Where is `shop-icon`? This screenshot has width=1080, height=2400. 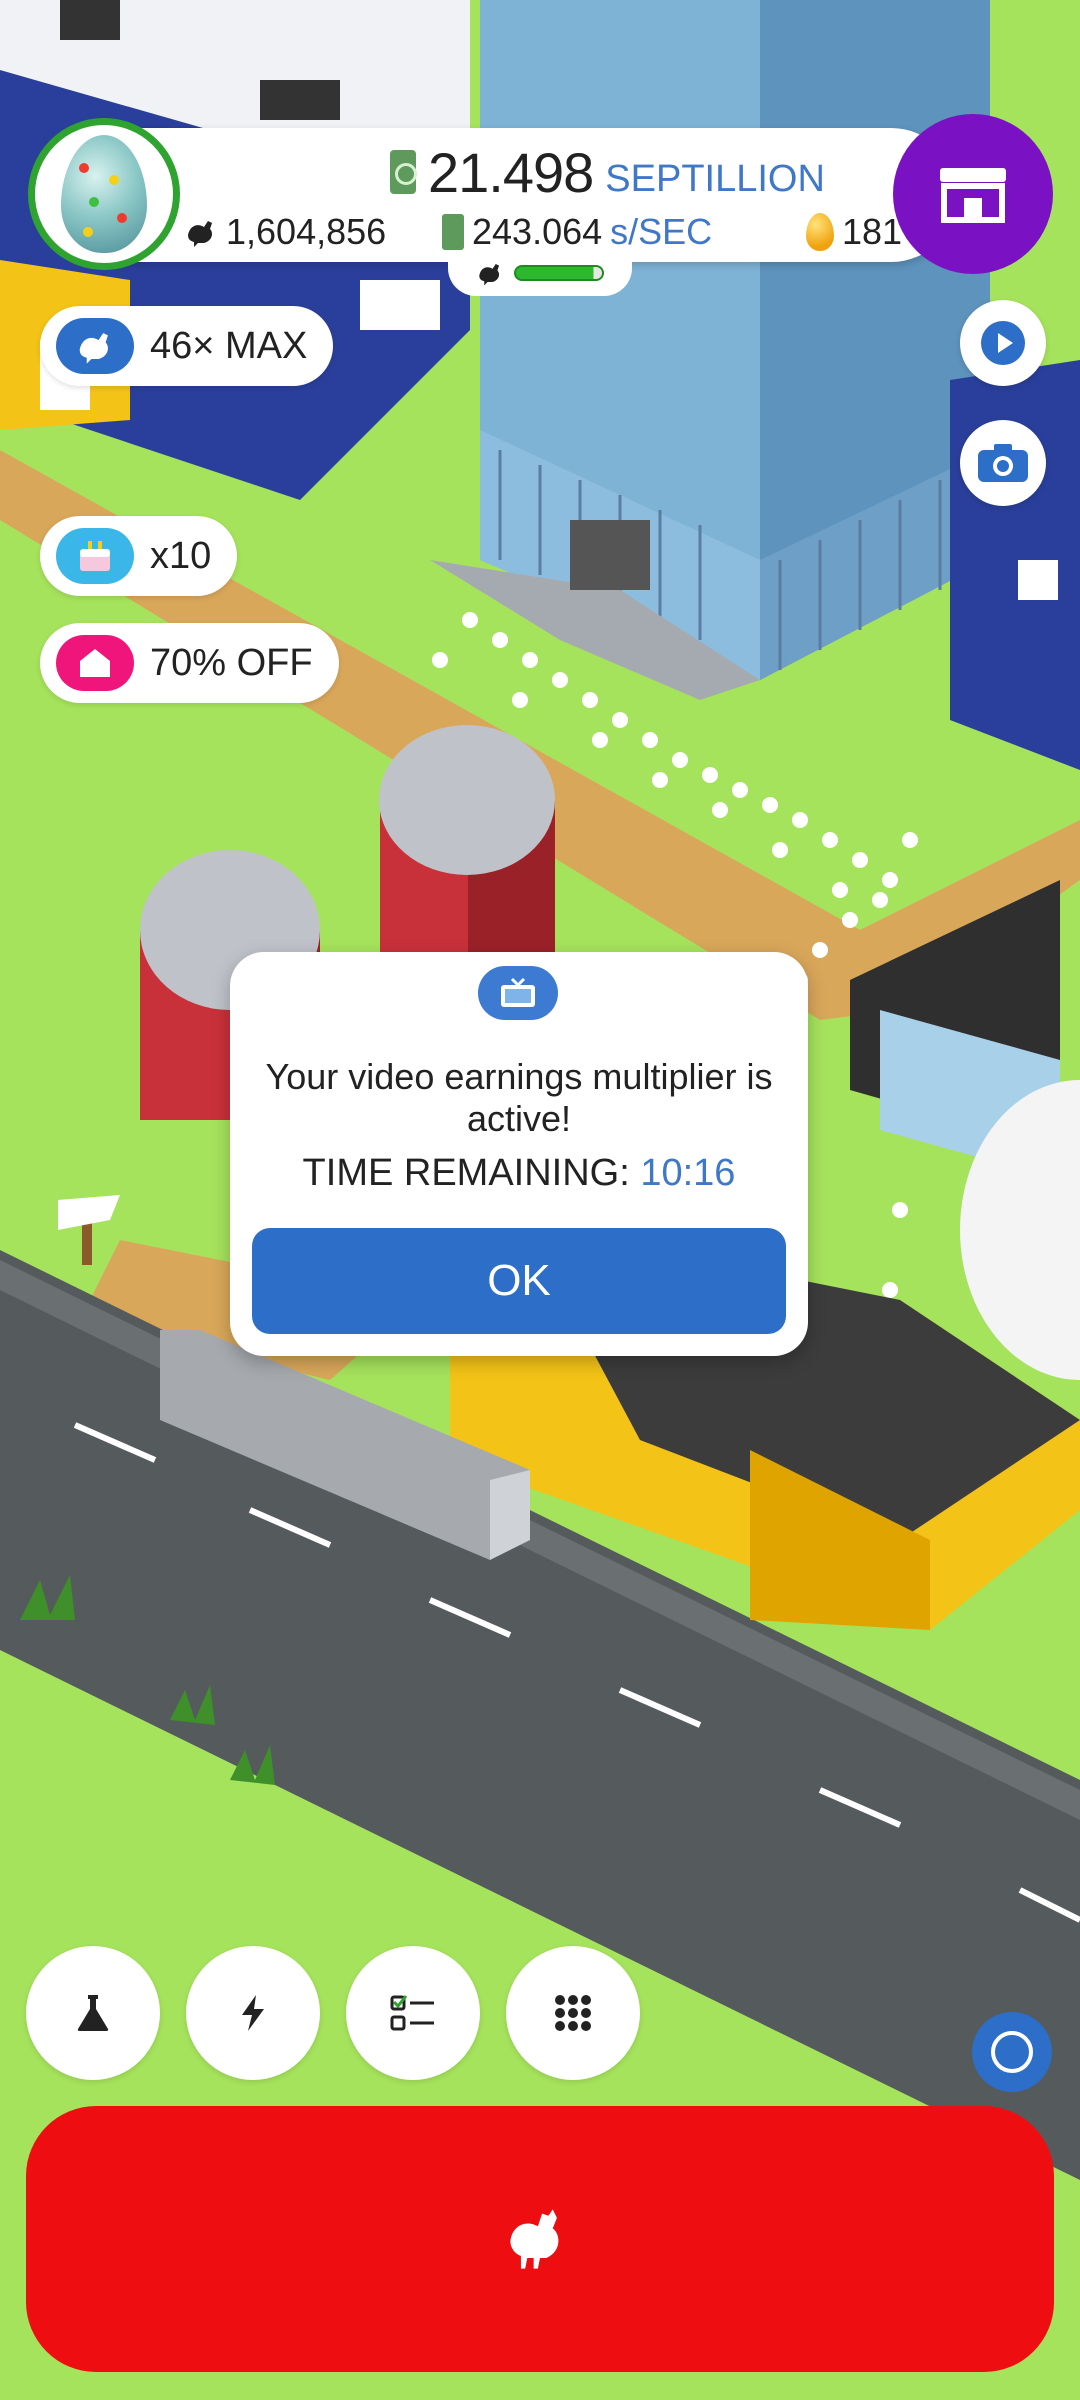 shop-icon is located at coordinates (973, 195).